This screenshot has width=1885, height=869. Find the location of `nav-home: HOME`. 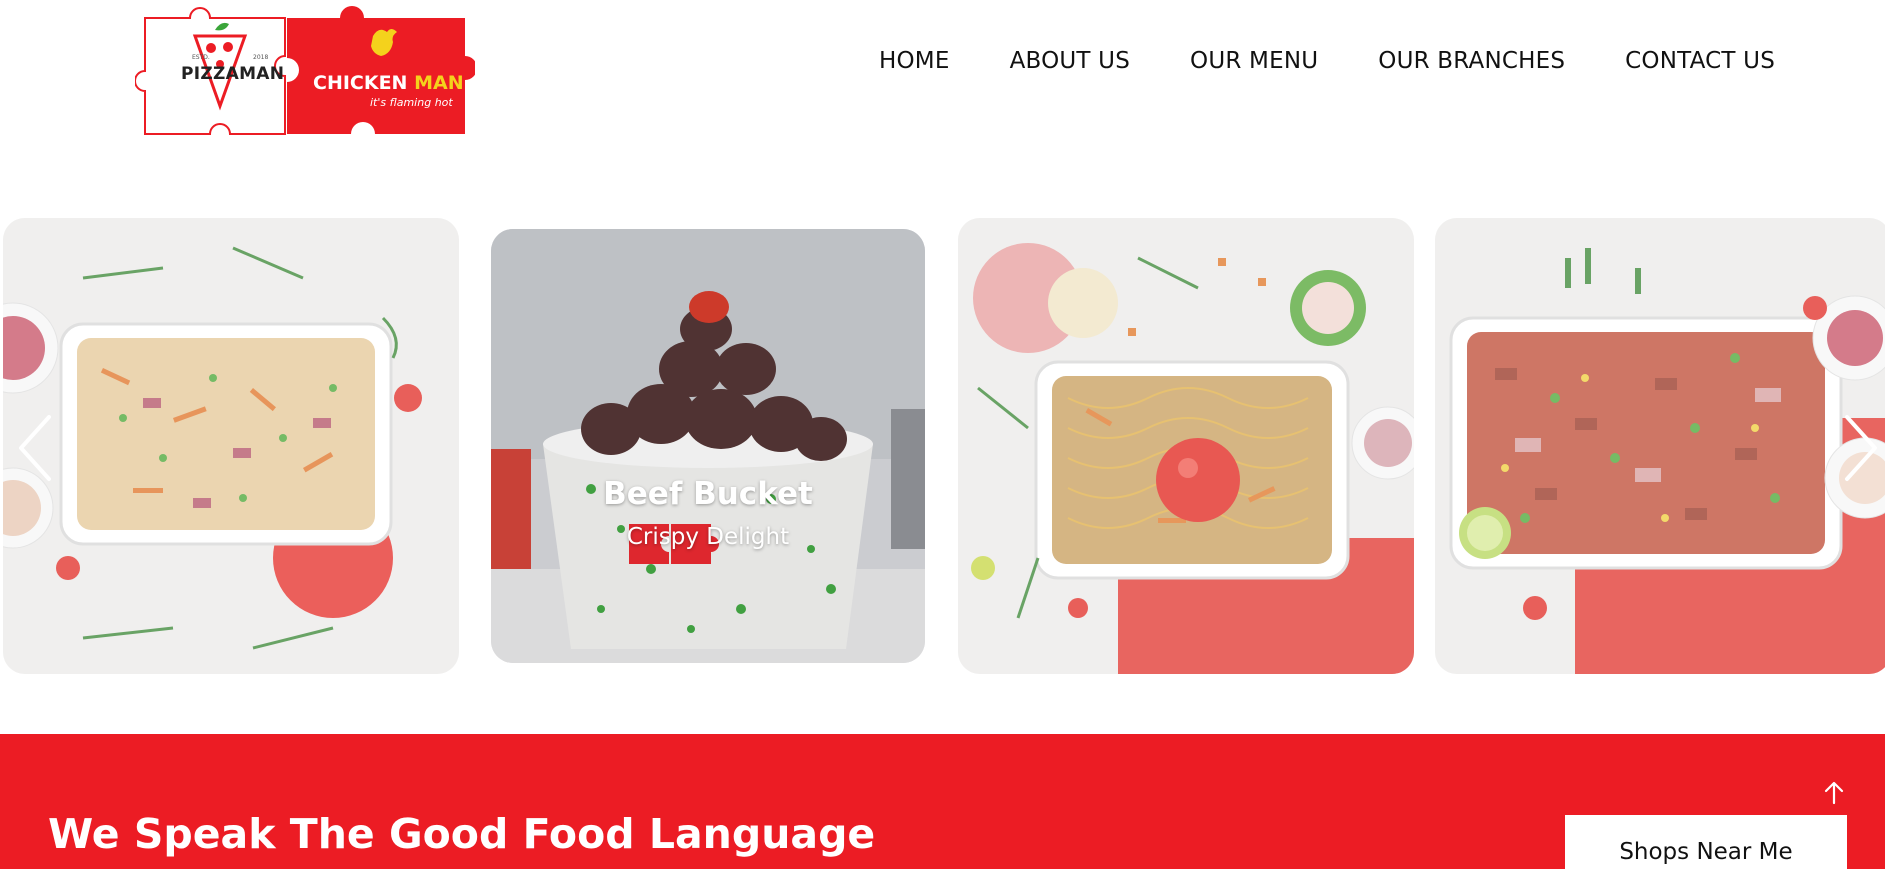

nav-home: HOME is located at coordinates (914, 61).